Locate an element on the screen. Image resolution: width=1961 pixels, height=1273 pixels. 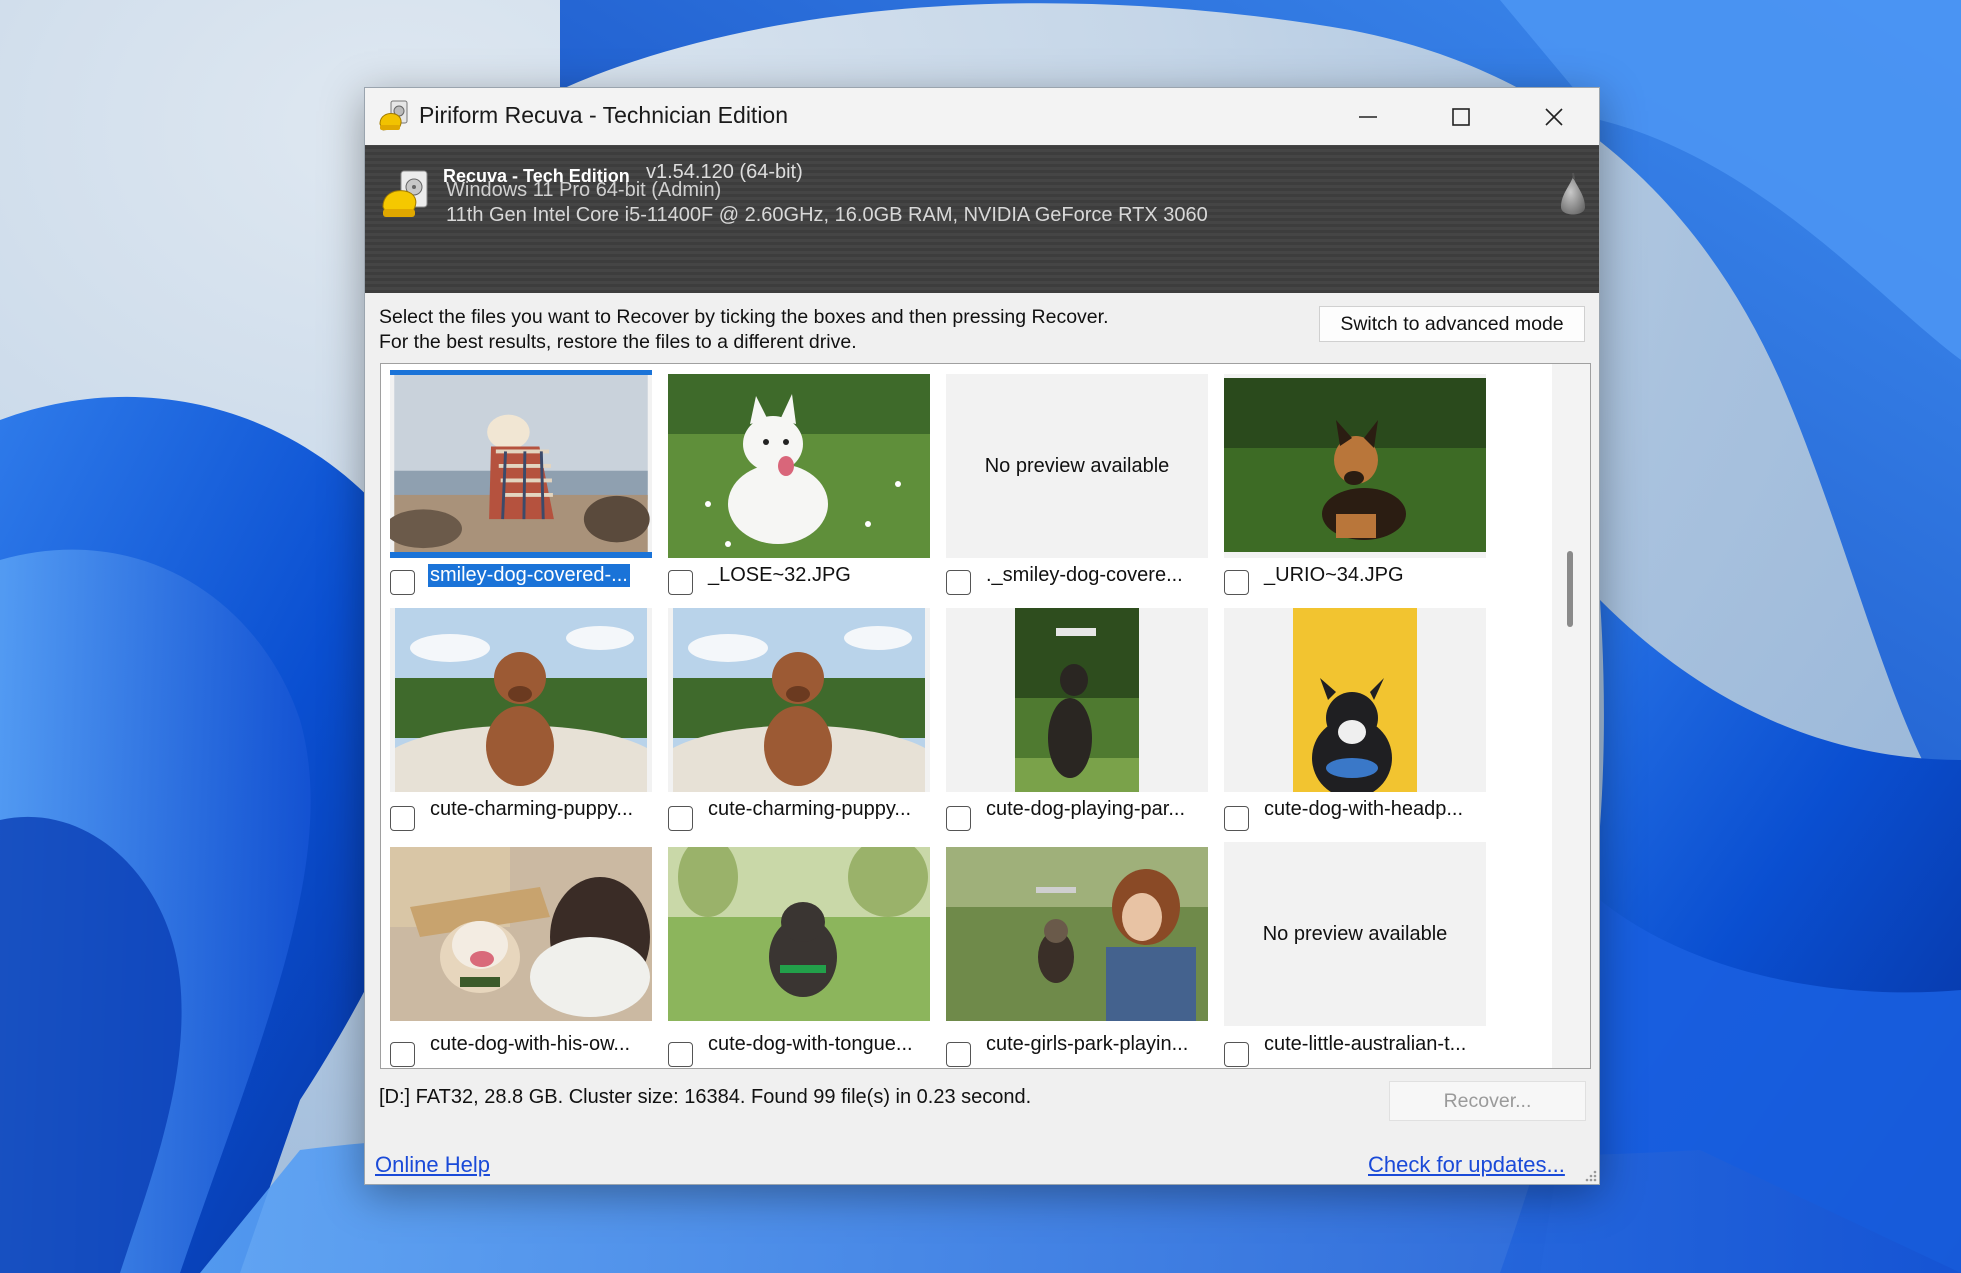
file-tile: _URIO~34.JPG is located at coordinates (1355, 484).